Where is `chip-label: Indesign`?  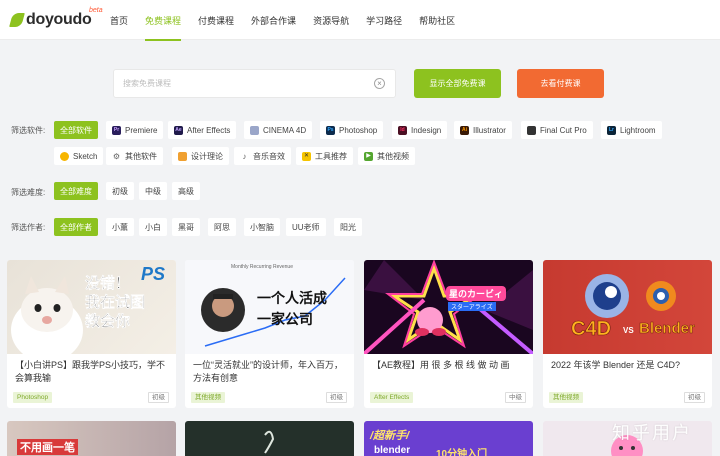 chip-label: Indesign is located at coordinates (426, 130).